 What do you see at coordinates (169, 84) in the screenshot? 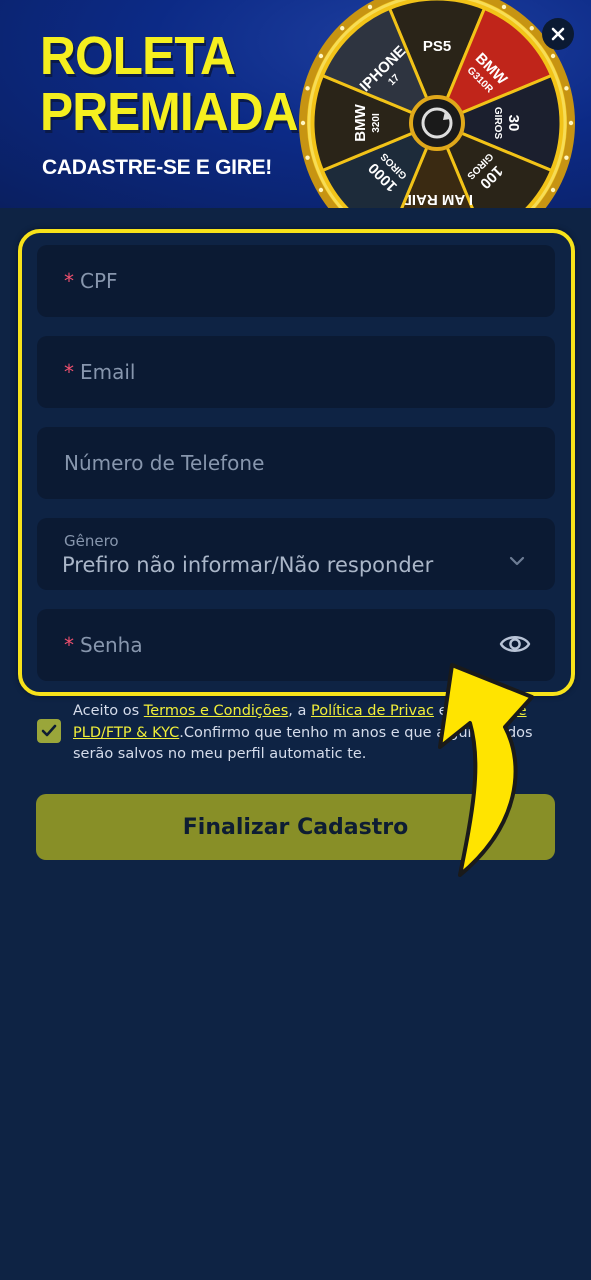
I see `banner-title: ROLETA PREMIADA` at bounding box center [169, 84].